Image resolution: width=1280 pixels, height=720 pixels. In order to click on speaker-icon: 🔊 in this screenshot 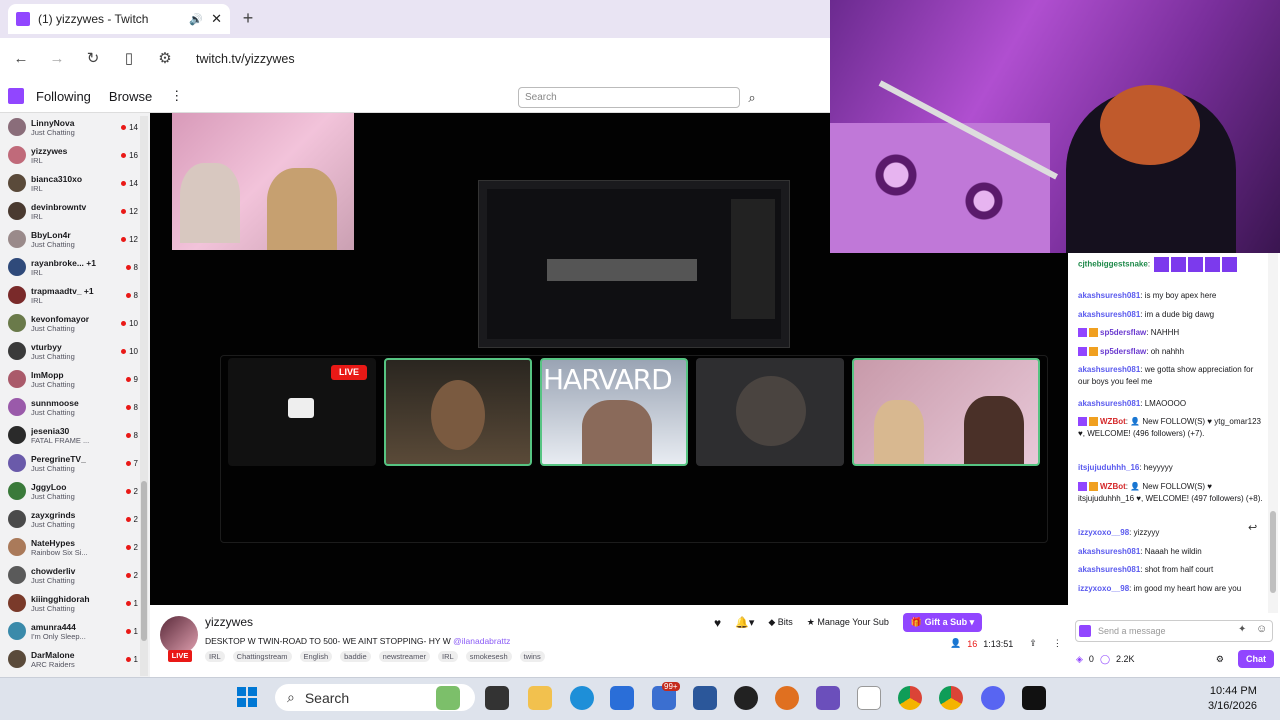, I will do `click(196, 19)`.